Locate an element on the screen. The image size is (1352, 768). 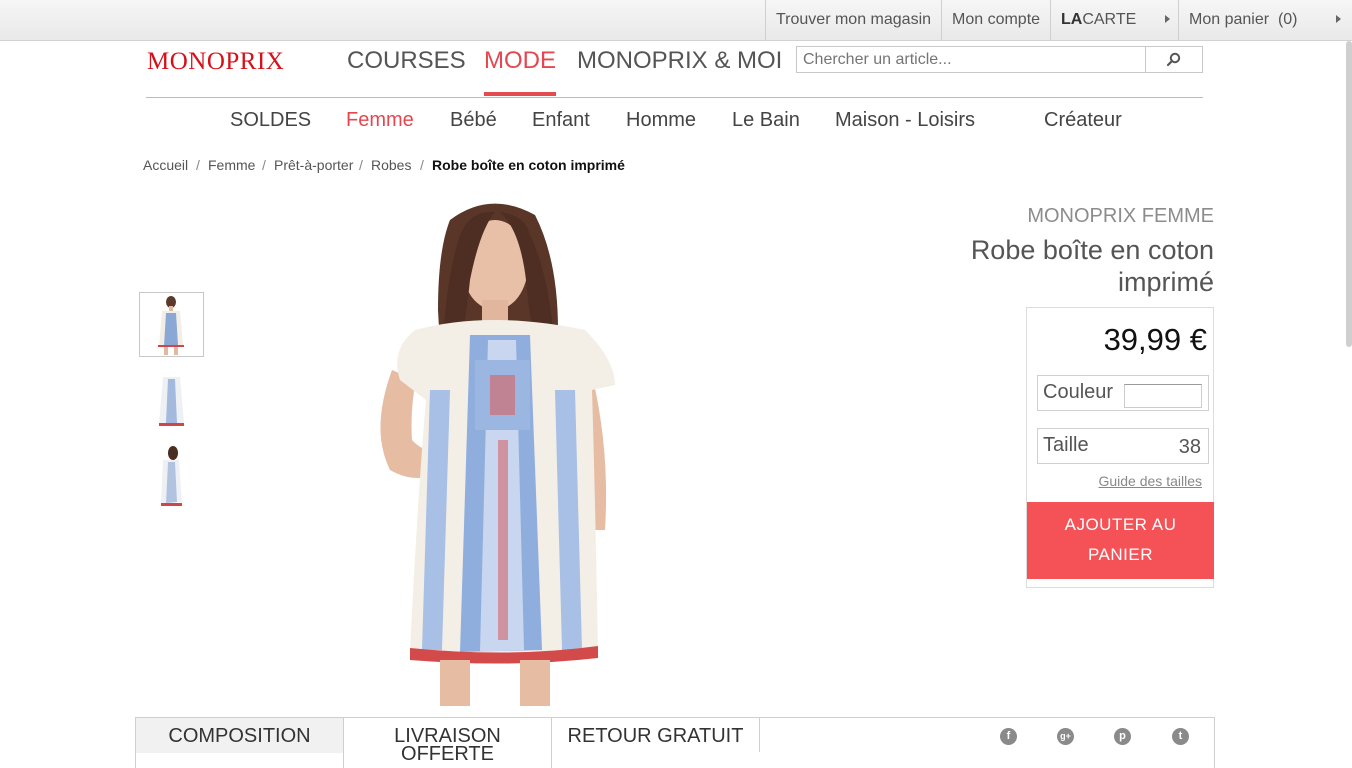
lacarte-rest: CARTE is located at coordinates (1109, 19).